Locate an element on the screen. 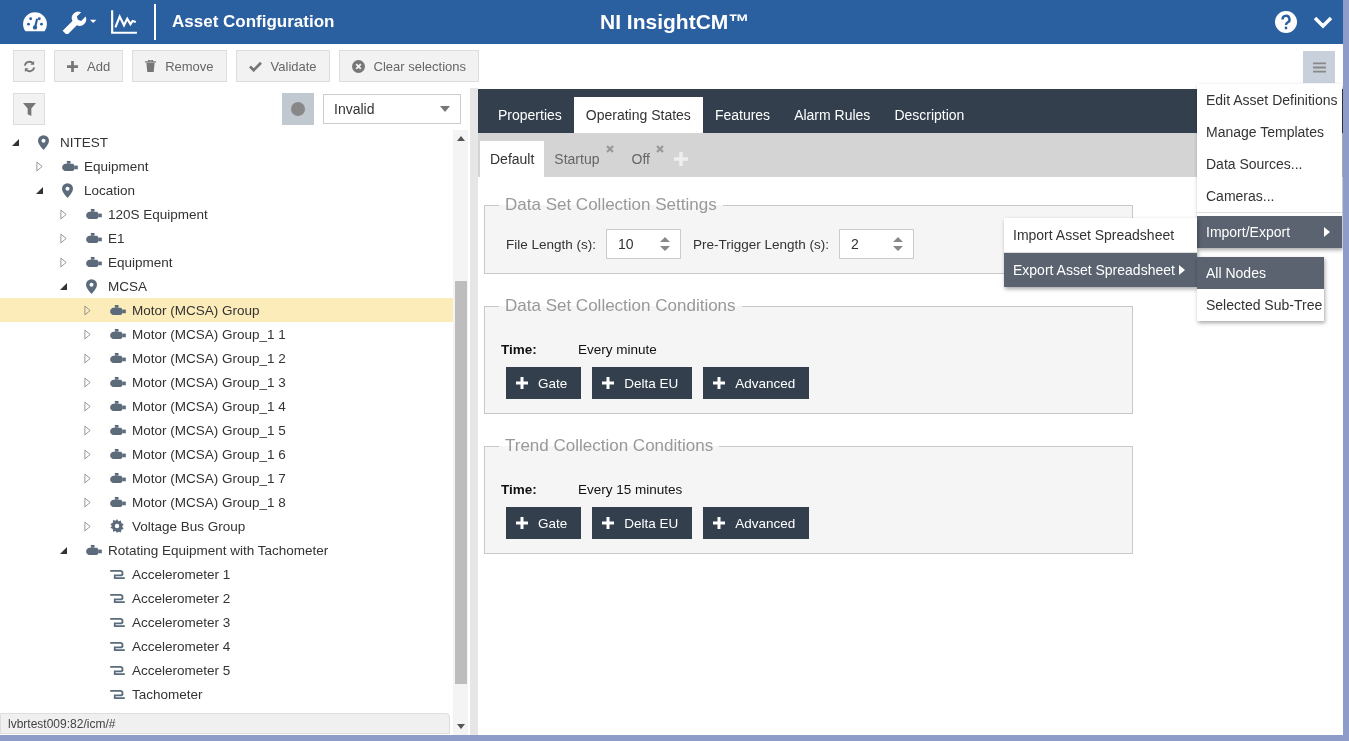 The width and height of the screenshot is (1349, 741). number-field: 10 is located at coordinates (644, 244).